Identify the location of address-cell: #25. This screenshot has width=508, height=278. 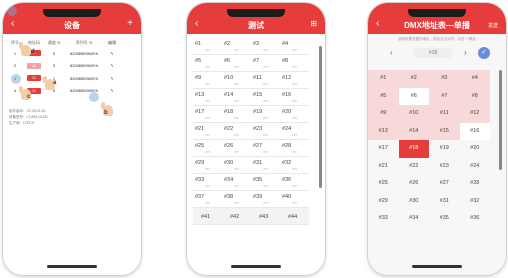
(383, 184).